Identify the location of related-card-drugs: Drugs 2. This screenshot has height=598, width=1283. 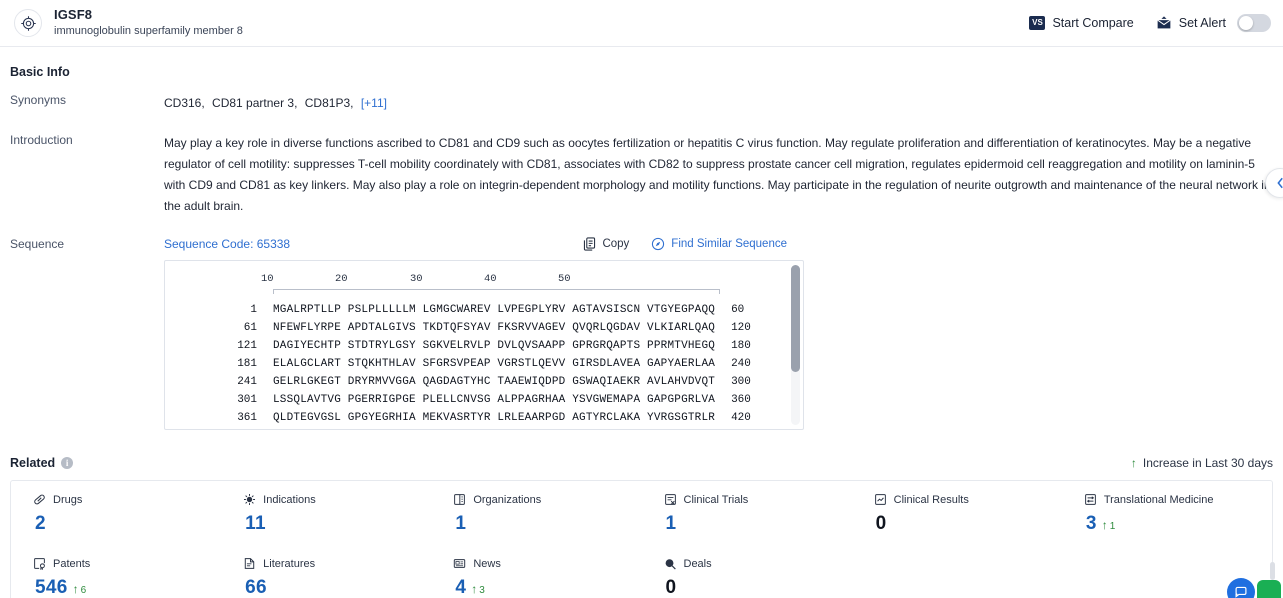
(116, 513).